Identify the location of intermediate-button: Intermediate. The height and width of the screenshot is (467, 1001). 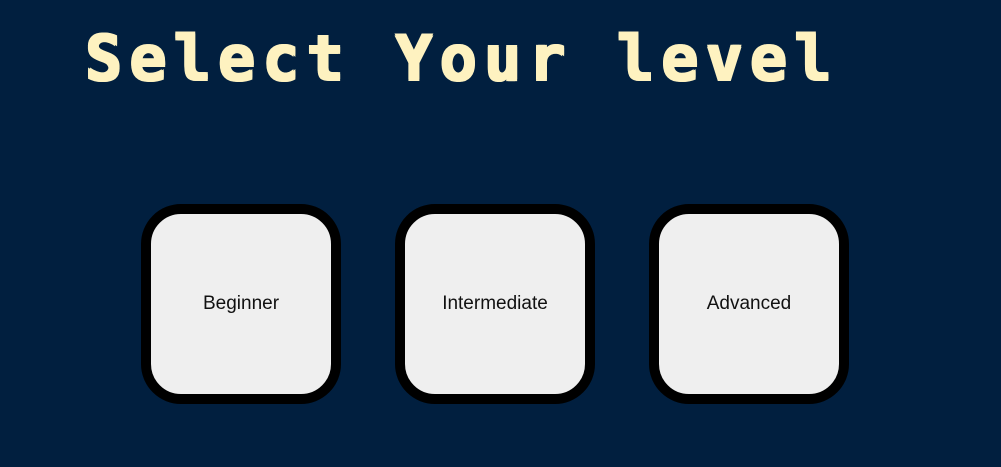
(495, 304).